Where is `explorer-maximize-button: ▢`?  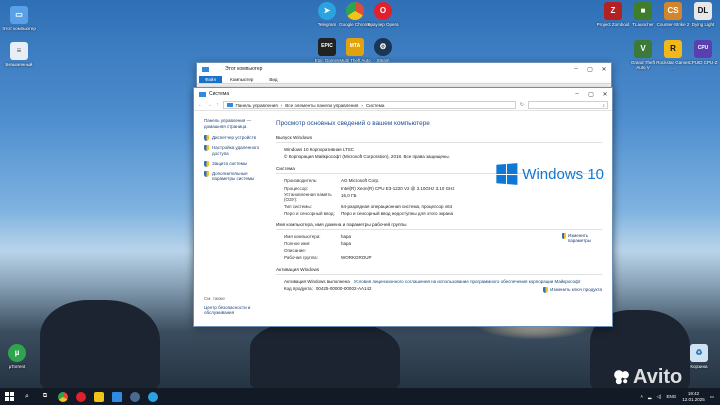
explorer-maximize-button: ▢ is located at coordinates (590, 69).